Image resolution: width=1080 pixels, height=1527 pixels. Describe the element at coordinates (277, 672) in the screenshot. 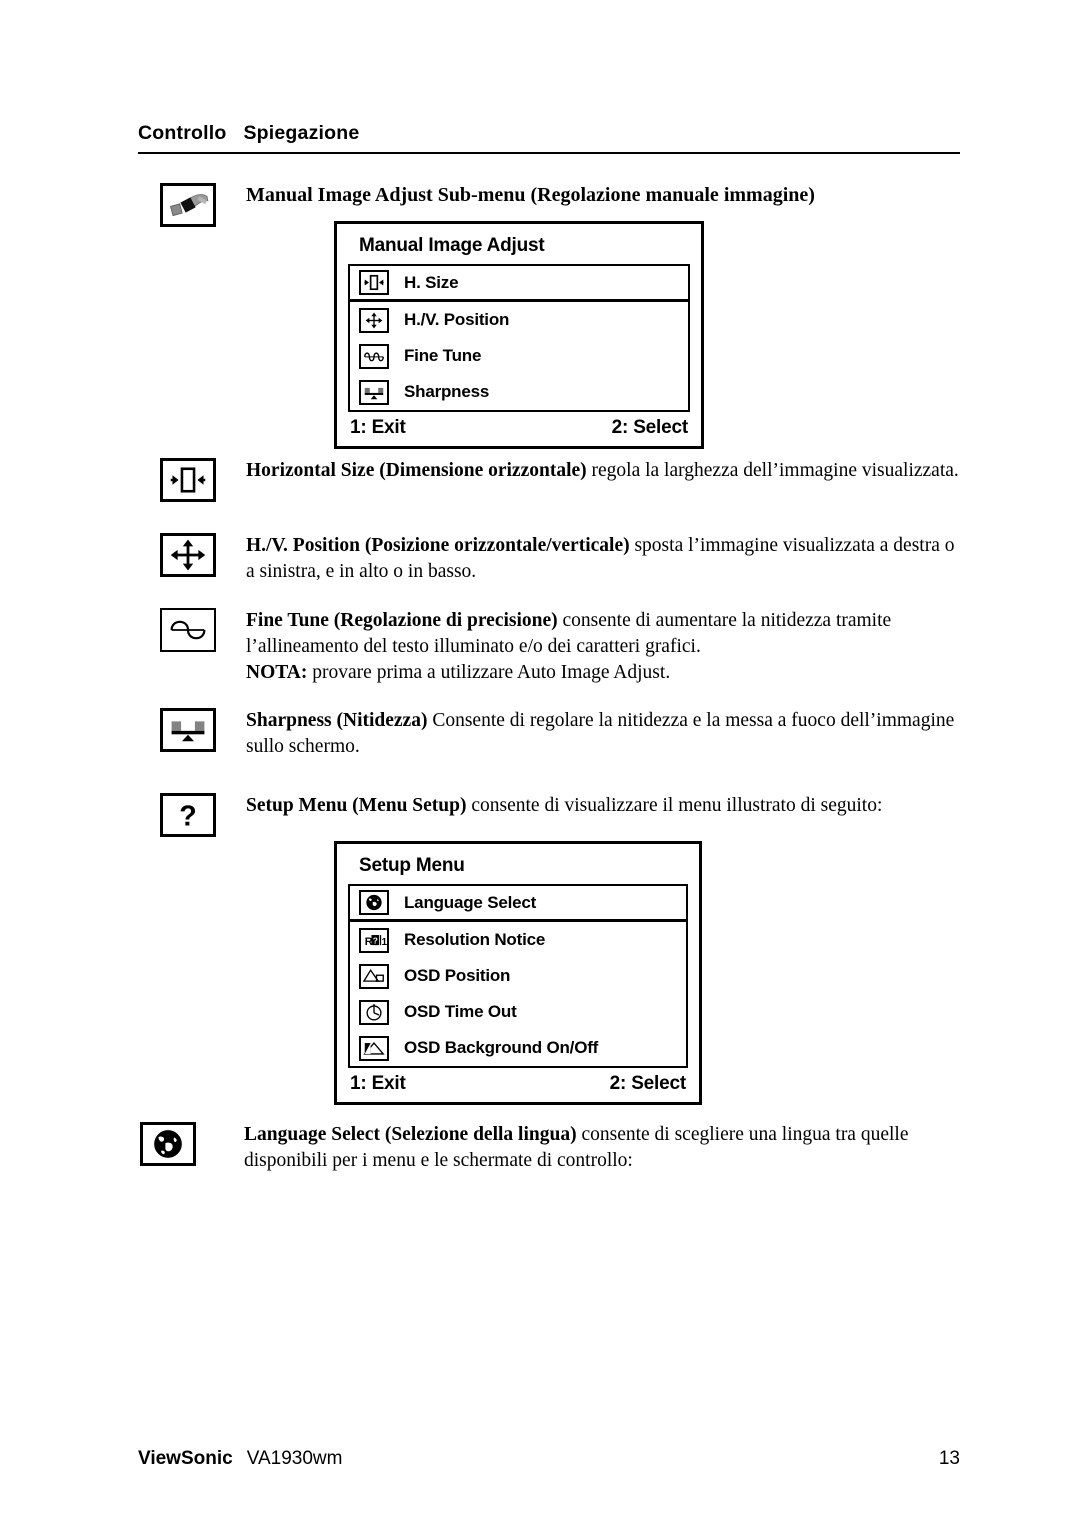

I see `fine-tune-note-label: NOTA:` at that location.